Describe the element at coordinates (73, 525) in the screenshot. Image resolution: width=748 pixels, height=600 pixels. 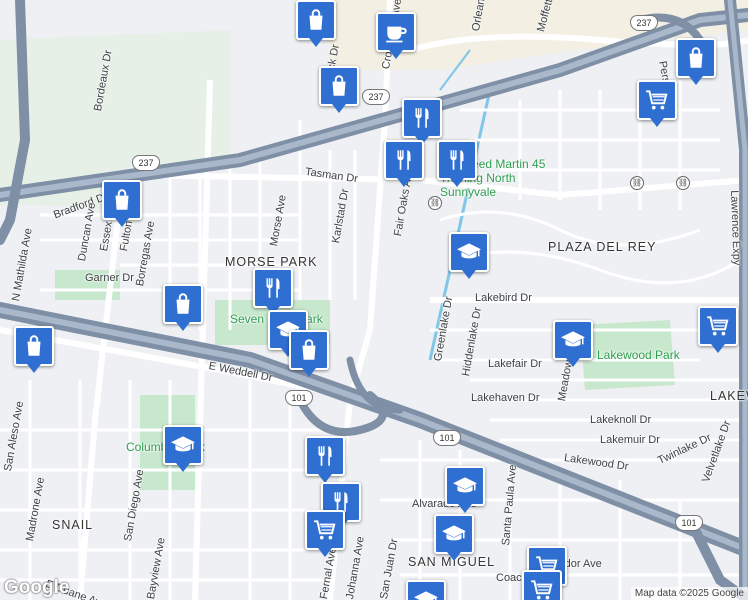
I see `area-label: SNAIL` at that location.